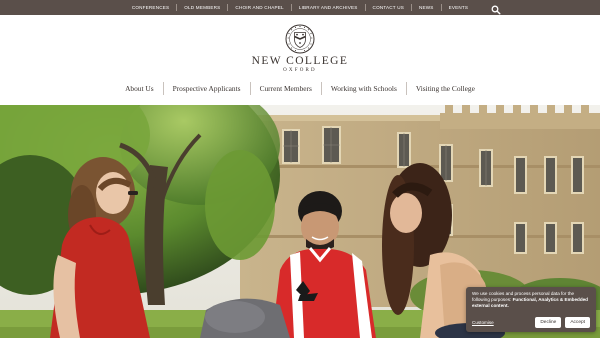 The height and width of the screenshot is (338, 600). I want to click on cookie-accept-button: Accept, so click(577, 322).